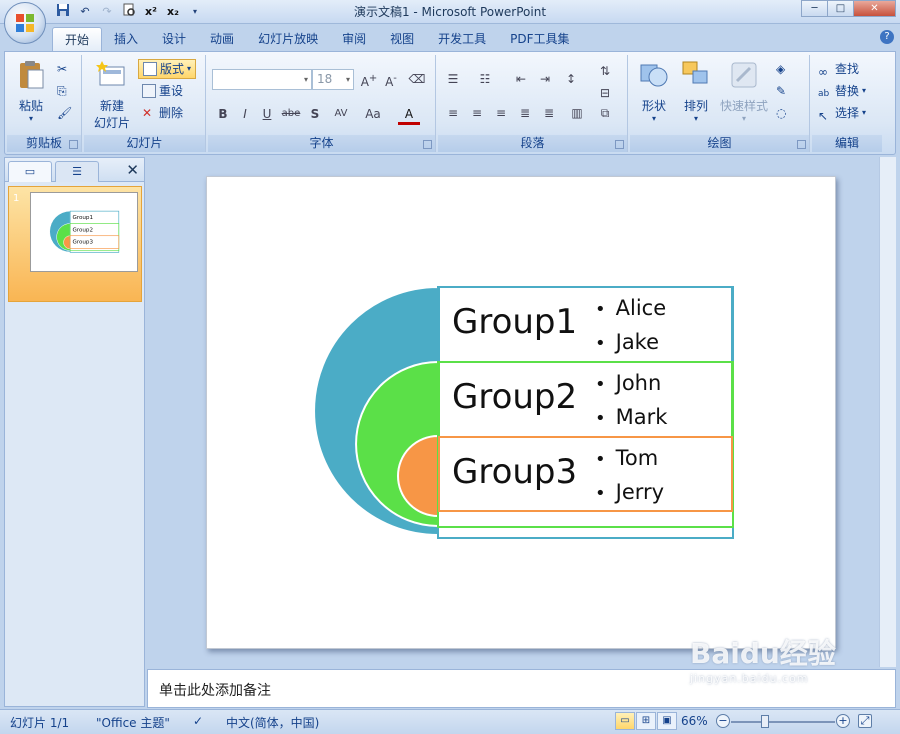 This screenshot has height=734, width=900. I want to click on smartart-convert-icon: ⧉, so click(605, 113).